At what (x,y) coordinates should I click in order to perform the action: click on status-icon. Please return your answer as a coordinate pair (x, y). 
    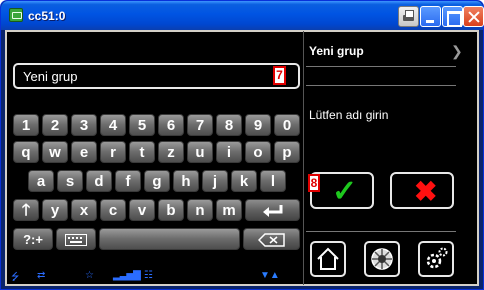
    Looking at the image, I should click on (382, 259).